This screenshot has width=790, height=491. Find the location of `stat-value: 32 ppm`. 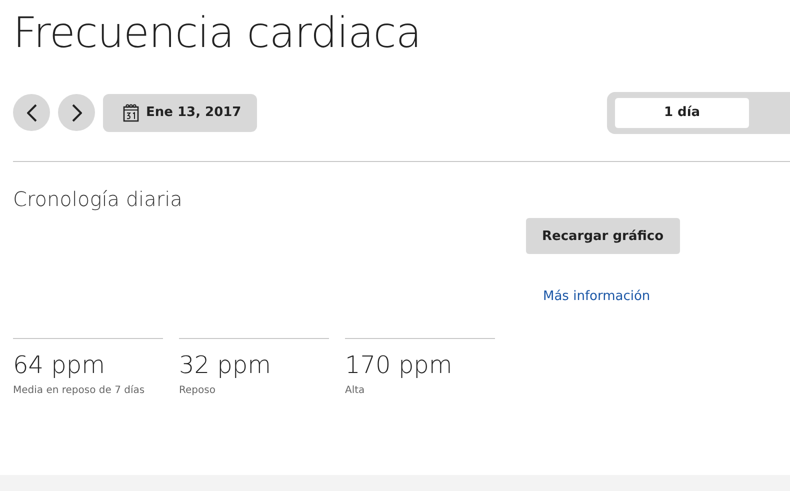

stat-value: 32 ppm is located at coordinates (225, 365).